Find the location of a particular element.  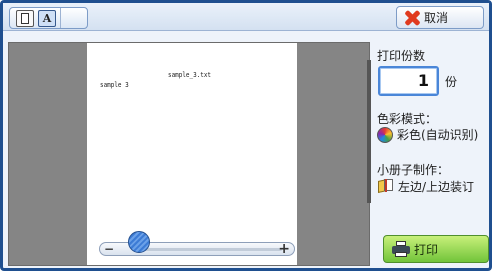

booklet-setting: 左边/上边装订 is located at coordinates (425, 186).